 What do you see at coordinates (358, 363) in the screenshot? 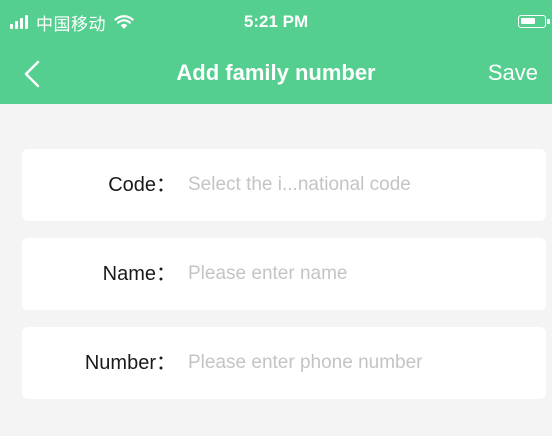
I see `phone-number-input` at bounding box center [358, 363].